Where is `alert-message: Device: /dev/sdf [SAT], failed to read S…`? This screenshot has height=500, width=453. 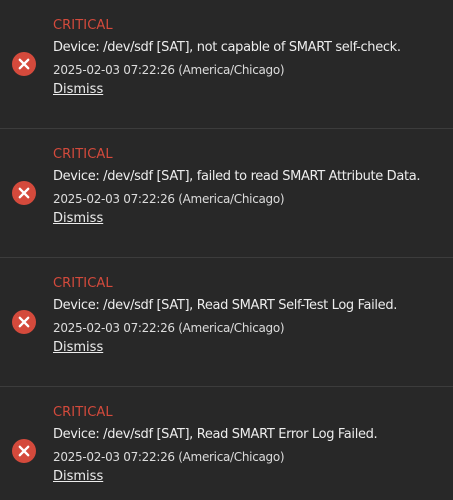
alert-message: Device: /dev/sdf [SAT], failed to read S… is located at coordinates (237, 176).